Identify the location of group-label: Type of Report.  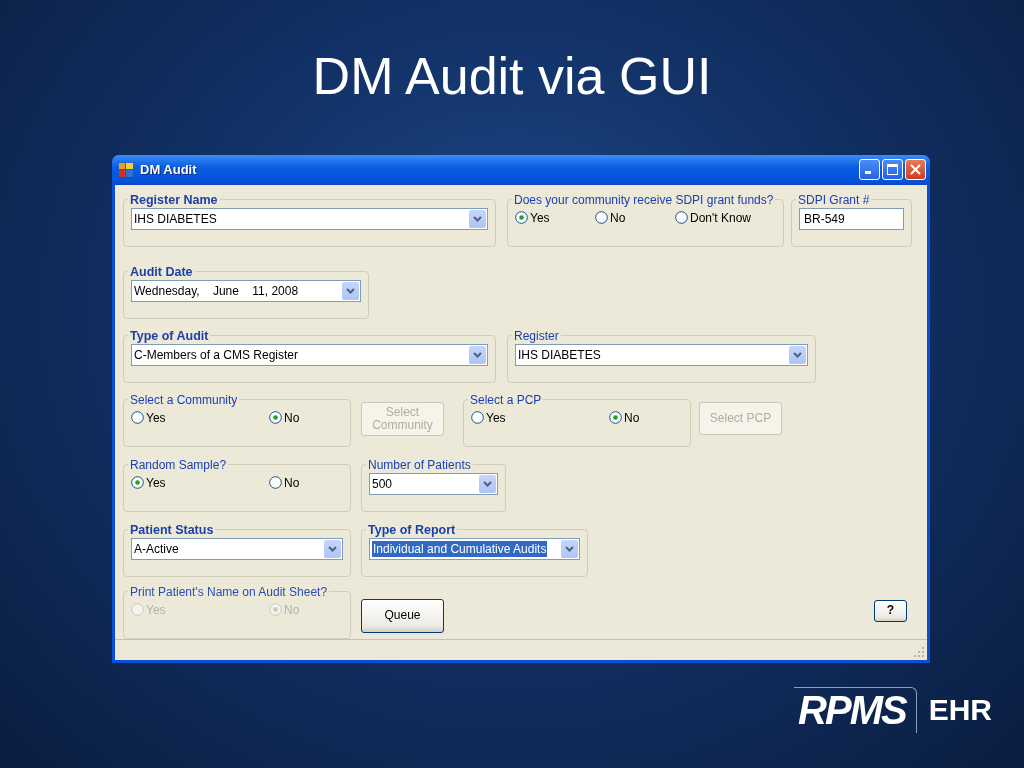
(412, 529).